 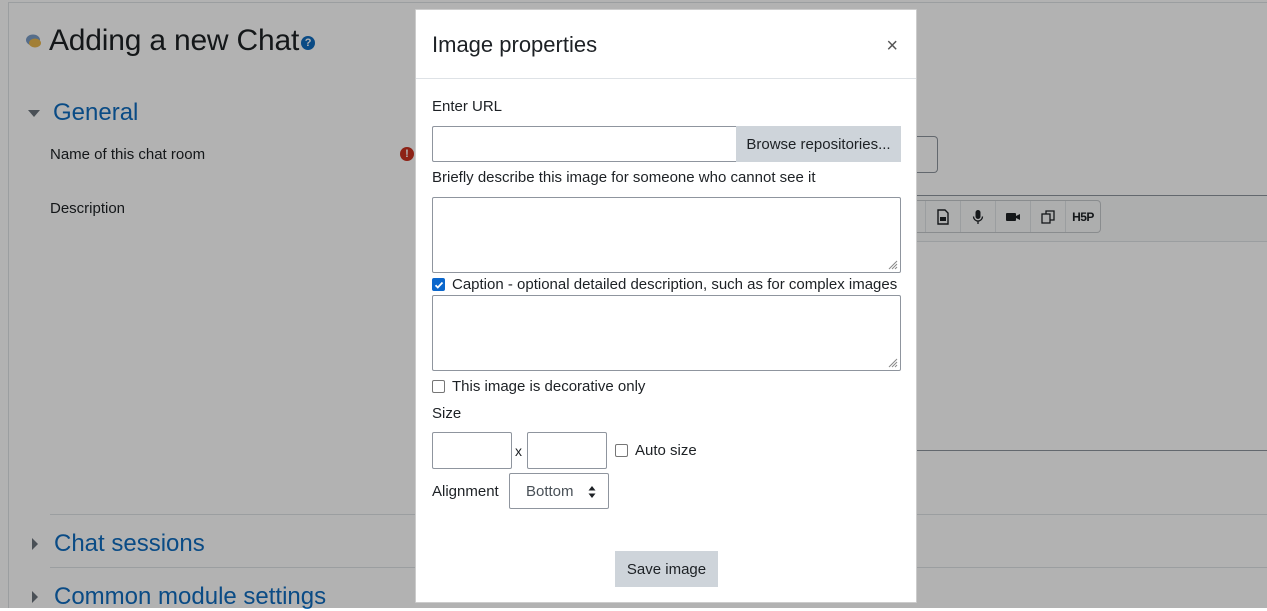 I want to click on decorative-label: This image is decorative only, so click(x=549, y=386).